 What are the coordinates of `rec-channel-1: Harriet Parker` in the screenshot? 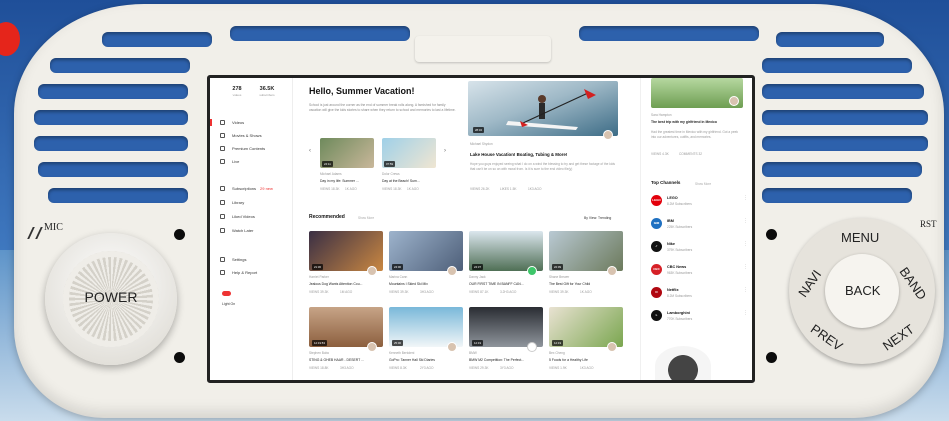 It's located at (319, 277).